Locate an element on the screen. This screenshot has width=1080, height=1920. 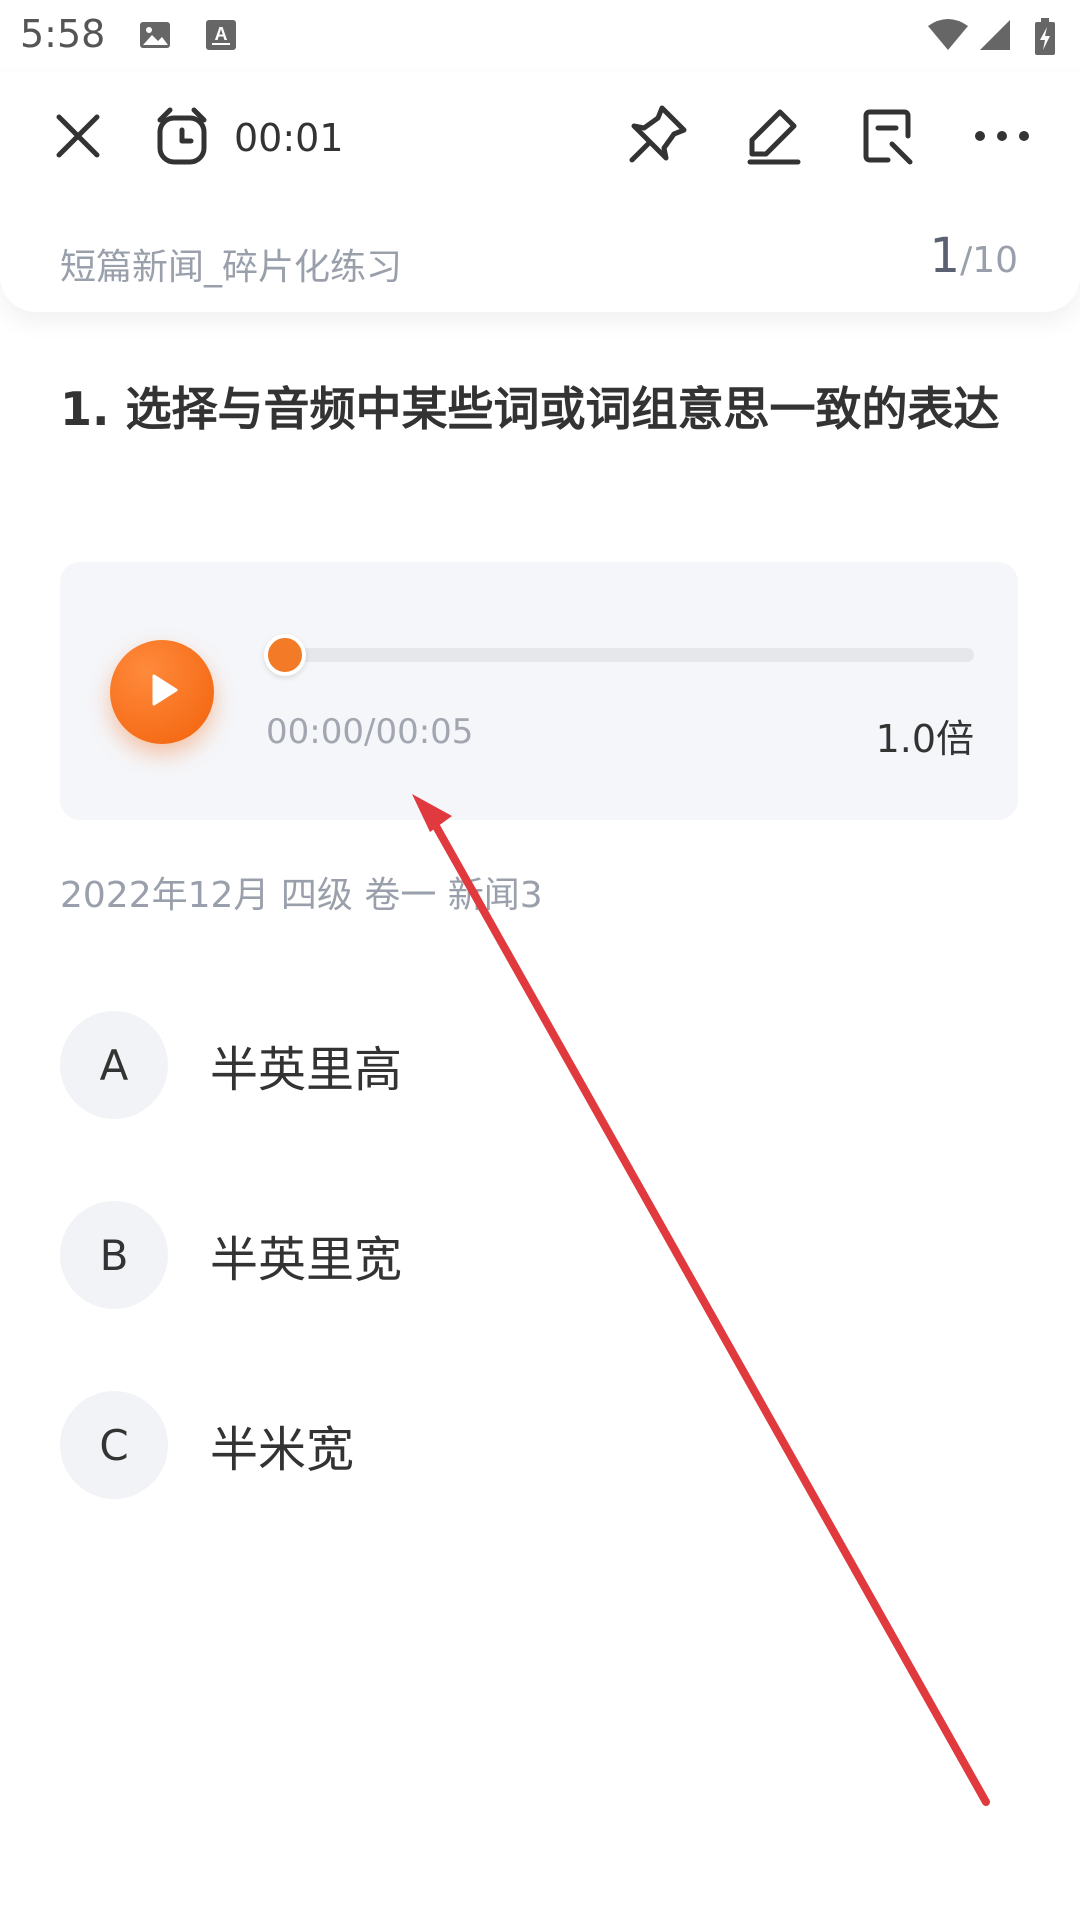
option-a: A 半英里高 is located at coordinates (540, 1065).